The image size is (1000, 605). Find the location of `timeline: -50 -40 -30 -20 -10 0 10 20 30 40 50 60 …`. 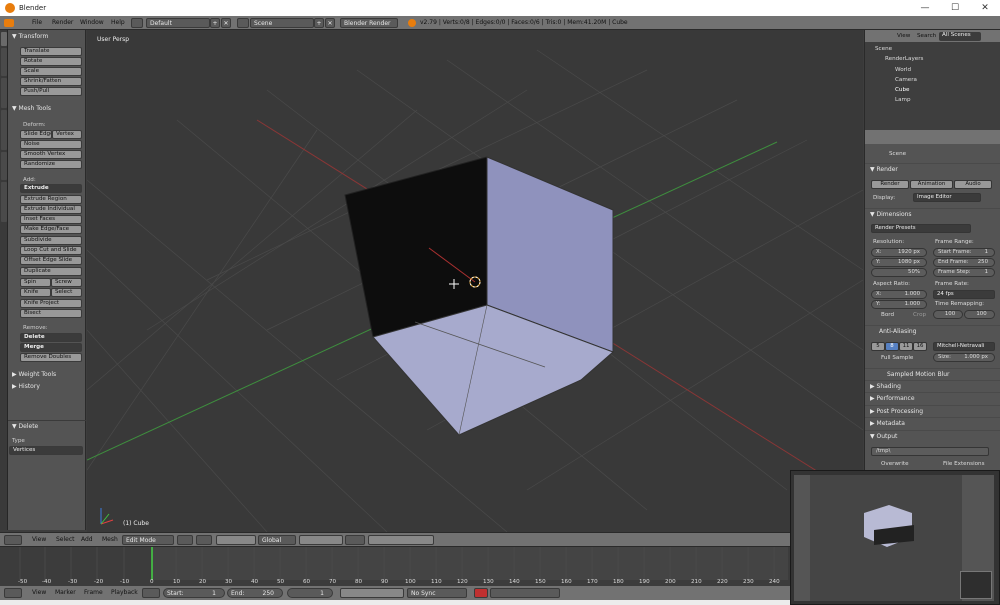

timeline: -50 -40 -30 -20 -10 0 10 20 30 40 50 60 … is located at coordinates (395, 566).